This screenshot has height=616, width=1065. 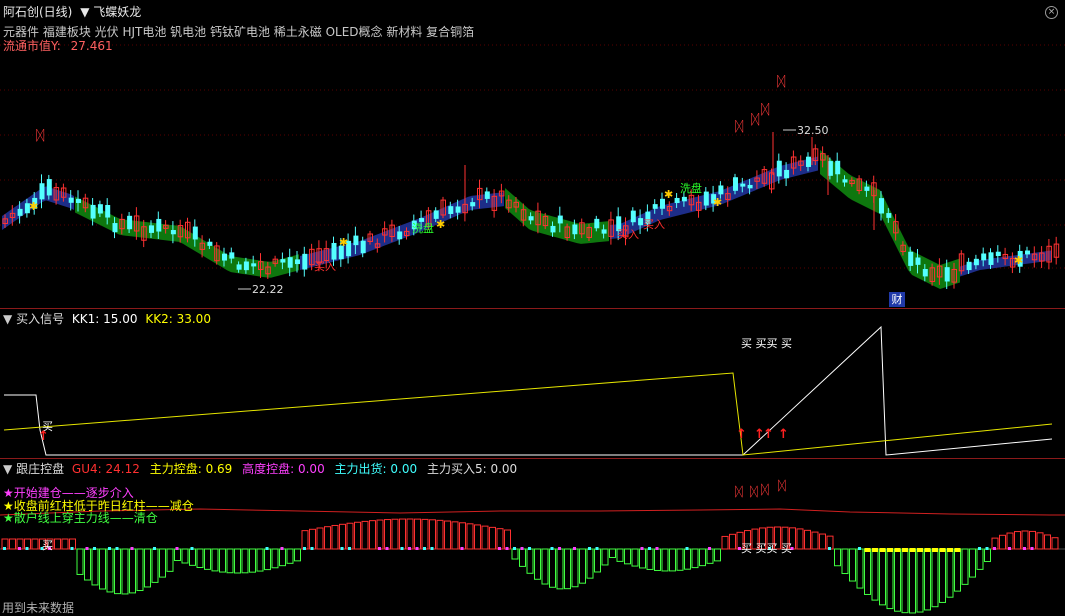 What do you see at coordinates (557, 216) in the screenshot?
I see `wave-band-down` at bounding box center [557, 216].